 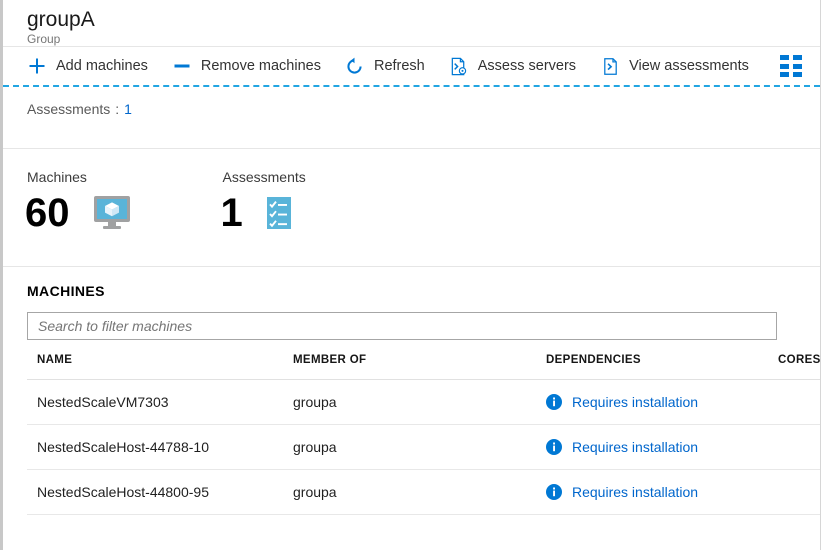 What do you see at coordinates (182, 66) in the screenshot?
I see `minus-icon` at bounding box center [182, 66].